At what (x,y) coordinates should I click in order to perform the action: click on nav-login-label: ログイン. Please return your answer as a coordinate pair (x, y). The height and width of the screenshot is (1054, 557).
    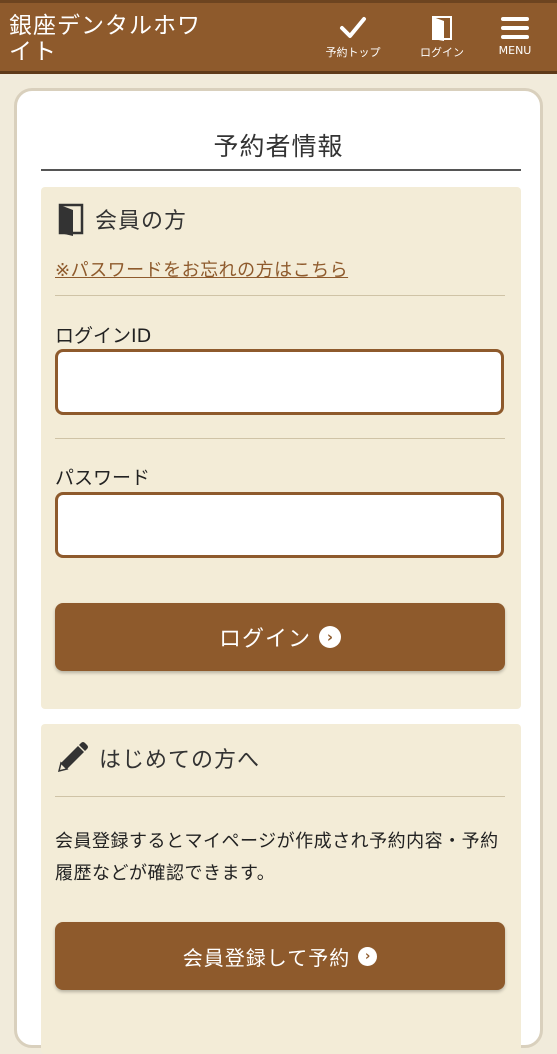
    Looking at the image, I should click on (442, 52).